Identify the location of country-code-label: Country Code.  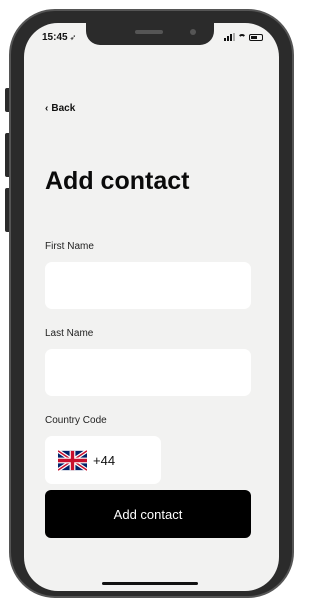
(76, 420).